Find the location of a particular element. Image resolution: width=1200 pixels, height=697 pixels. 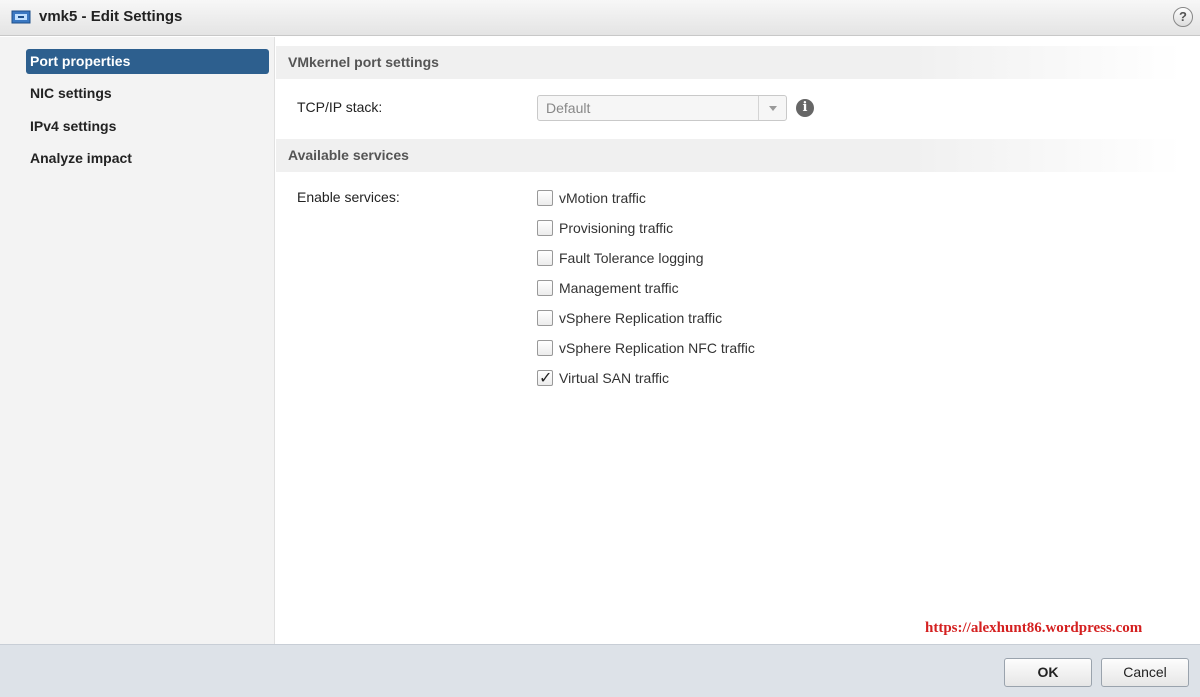

tcpip-stack-select: Default is located at coordinates (662, 108).